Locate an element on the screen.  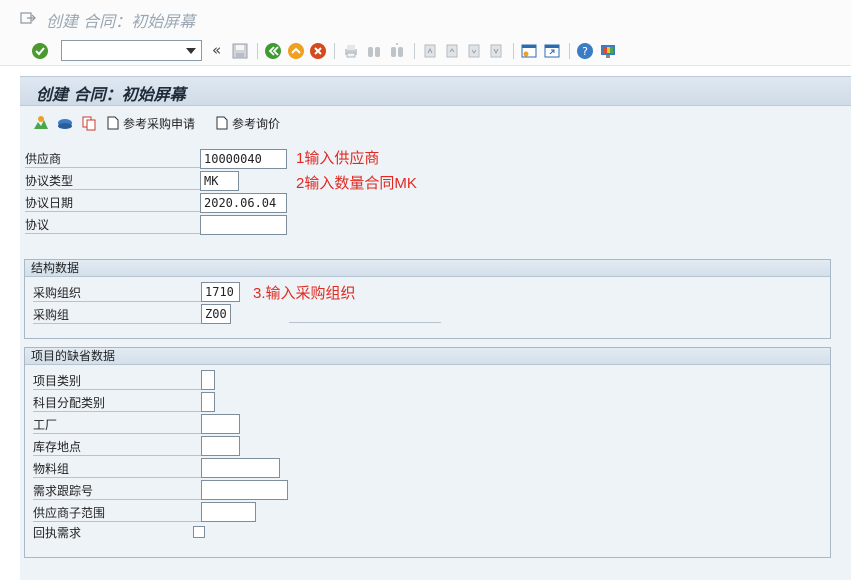
org-data-group: 结构数据 采购组织 3.输入采购组织 采购组 is located at coordinates (427, 299).